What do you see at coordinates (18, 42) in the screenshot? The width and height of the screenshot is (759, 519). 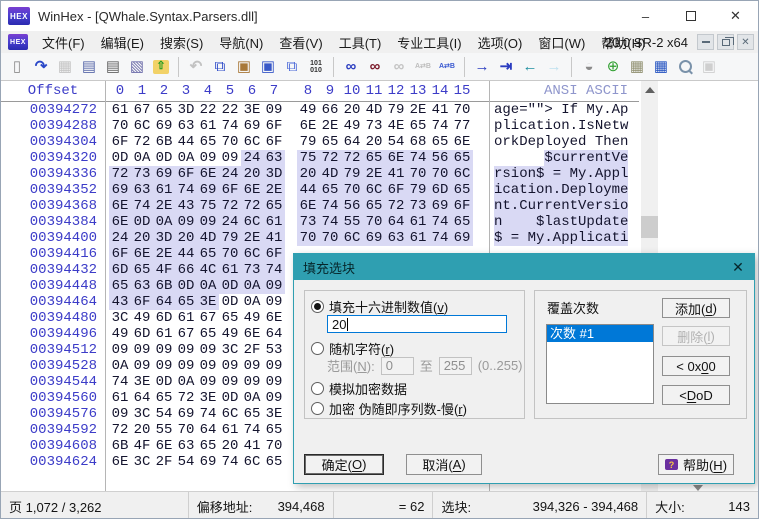 I see `mdi-document-icon: HEX` at bounding box center [18, 42].